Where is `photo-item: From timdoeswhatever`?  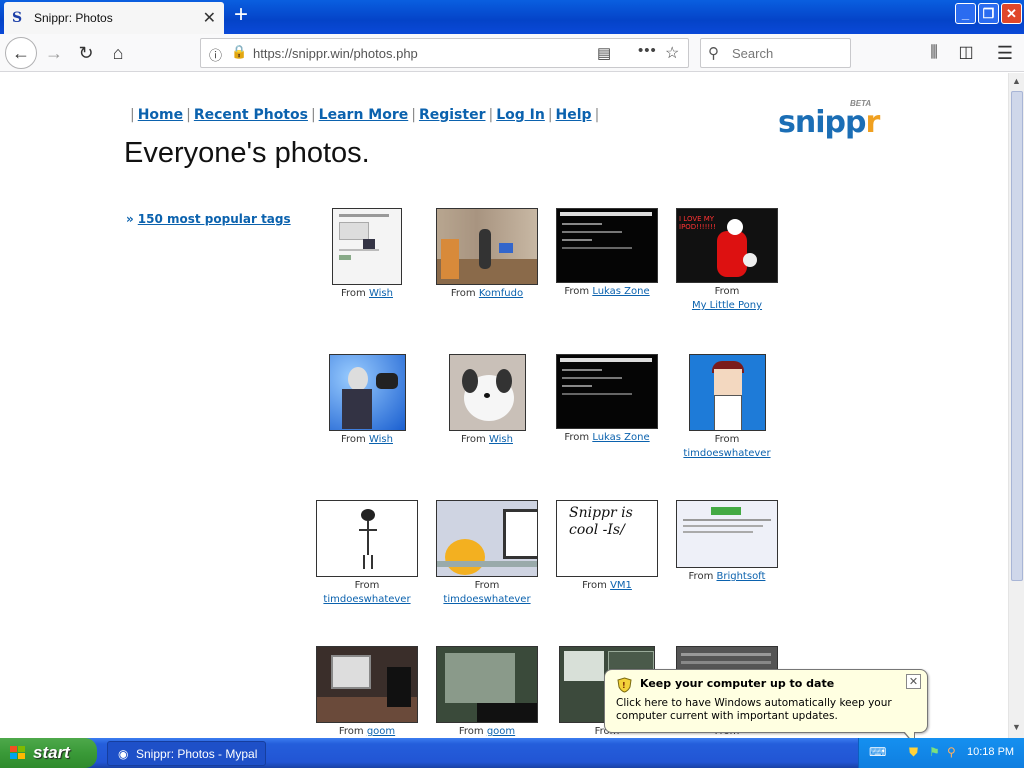 photo-item: From timdoeswhatever is located at coordinates (367, 553).